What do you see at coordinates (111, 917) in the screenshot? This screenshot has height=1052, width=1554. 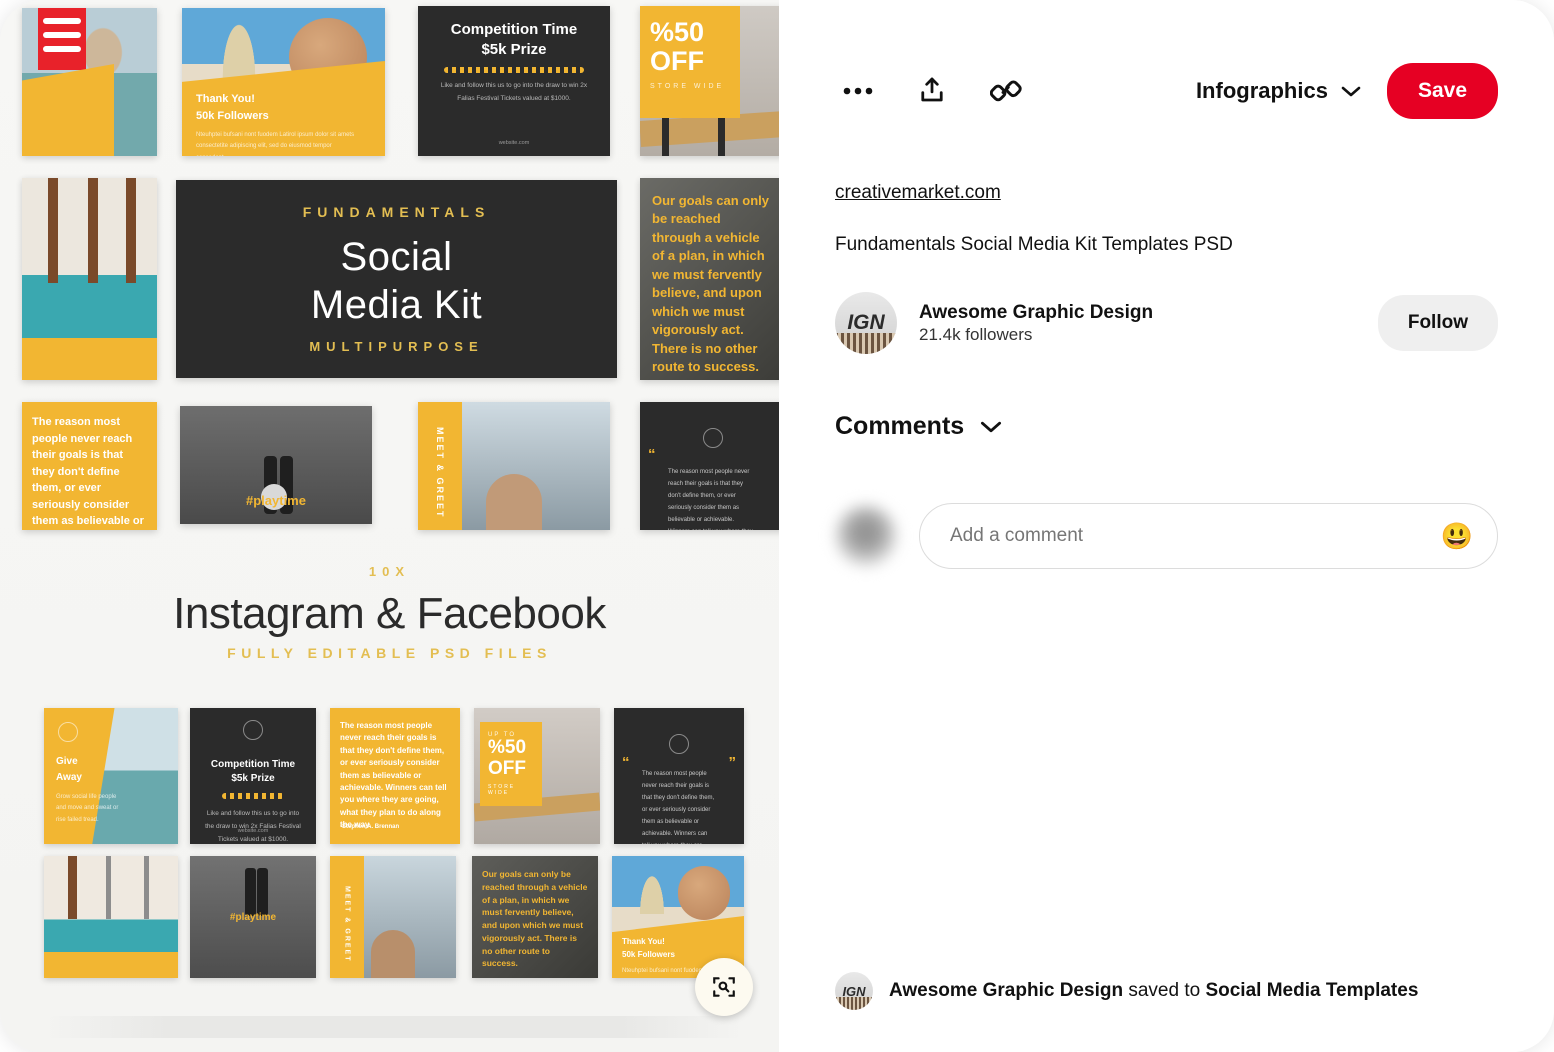 I see `template-mini-pool` at bounding box center [111, 917].